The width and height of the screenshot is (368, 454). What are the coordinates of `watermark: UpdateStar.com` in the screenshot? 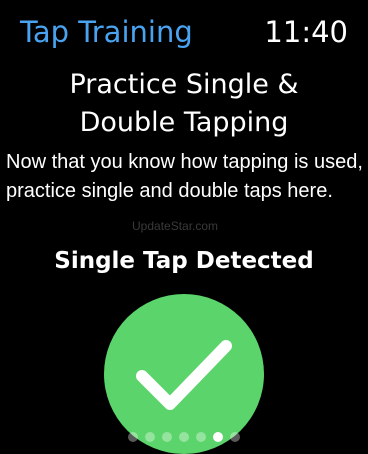 It's located at (175, 226).